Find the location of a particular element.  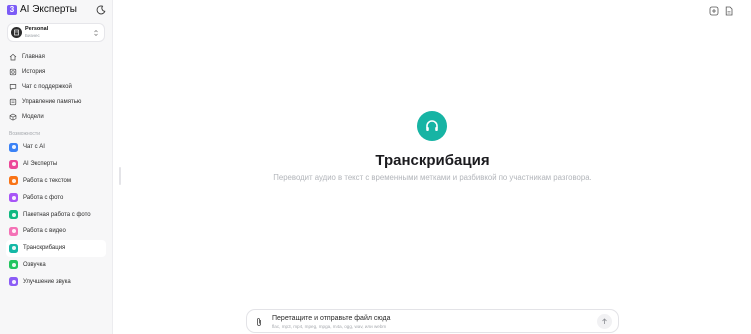

nav-item-label: Управление памятью is located at coordinates (52, 101).